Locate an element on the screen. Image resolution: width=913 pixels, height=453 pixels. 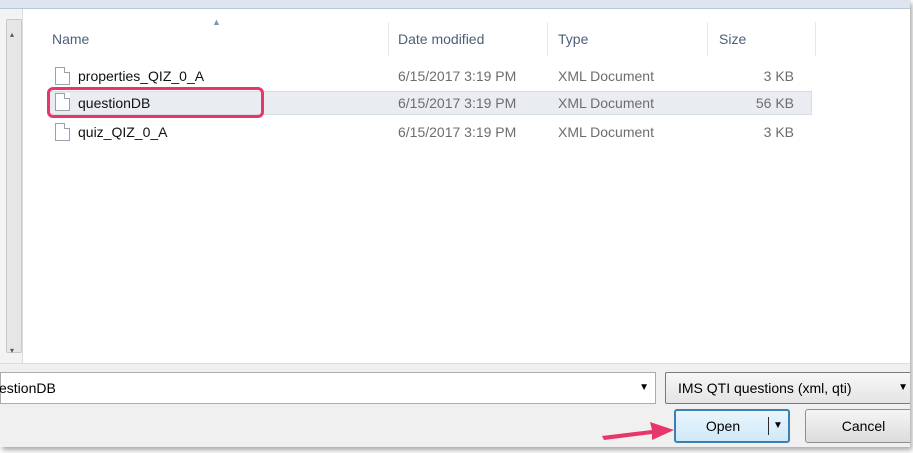
file-type-value: IMS QTI questions (xml, qti) is located at coordinates (765, 388).